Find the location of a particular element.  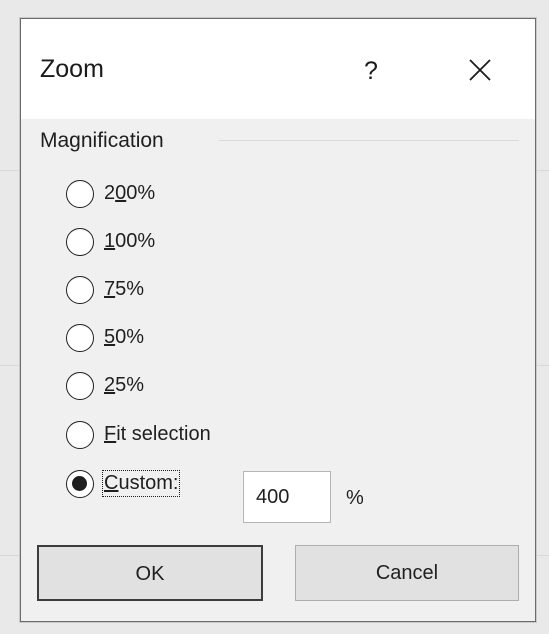

close-button is located at coordinates (481, 71).